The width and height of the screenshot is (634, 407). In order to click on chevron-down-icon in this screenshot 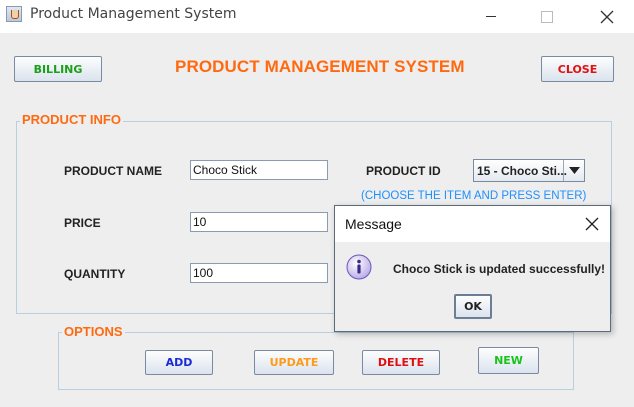, I will do `click(573, 170)`.